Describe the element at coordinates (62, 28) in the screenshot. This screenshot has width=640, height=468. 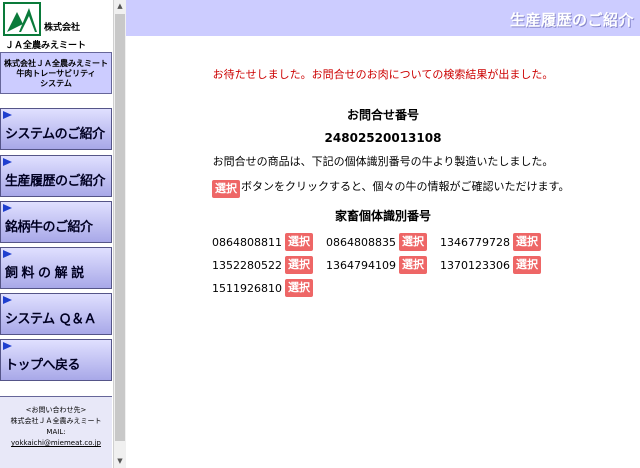
I see `logo-text-line1: 株式会社` at that location.